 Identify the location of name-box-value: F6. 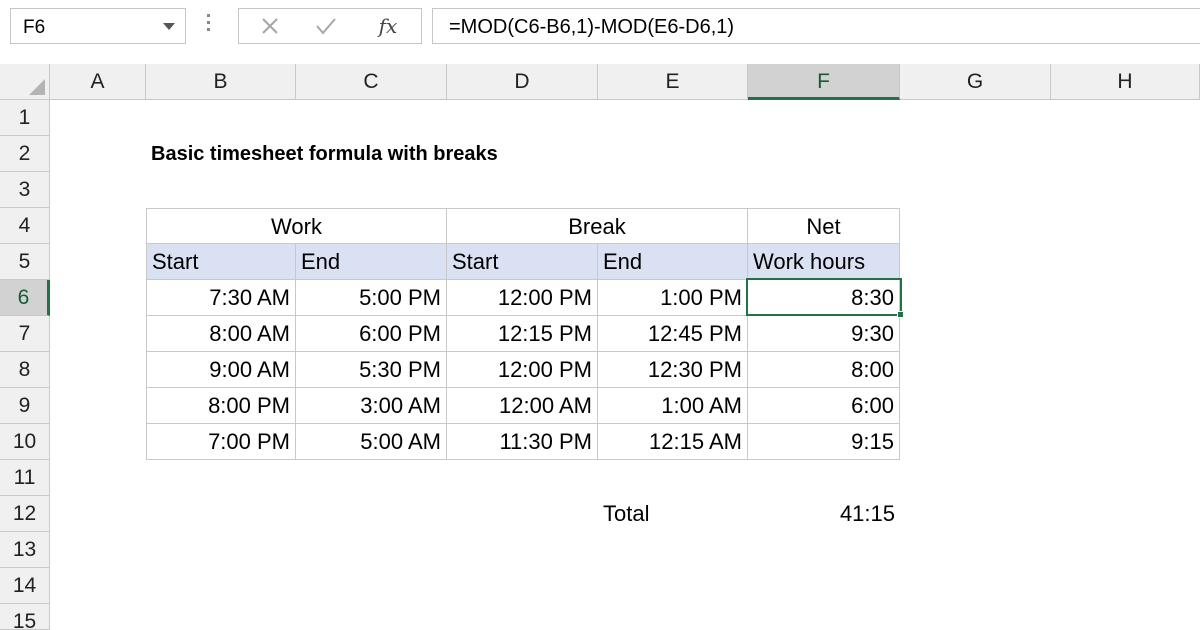
(34, 28).